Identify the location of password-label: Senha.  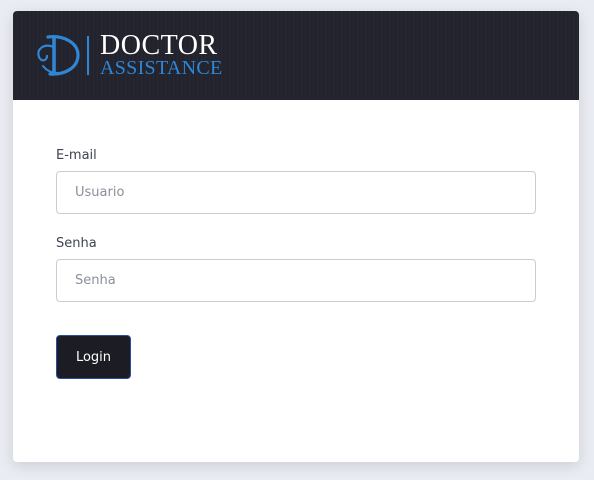
(76, 243).